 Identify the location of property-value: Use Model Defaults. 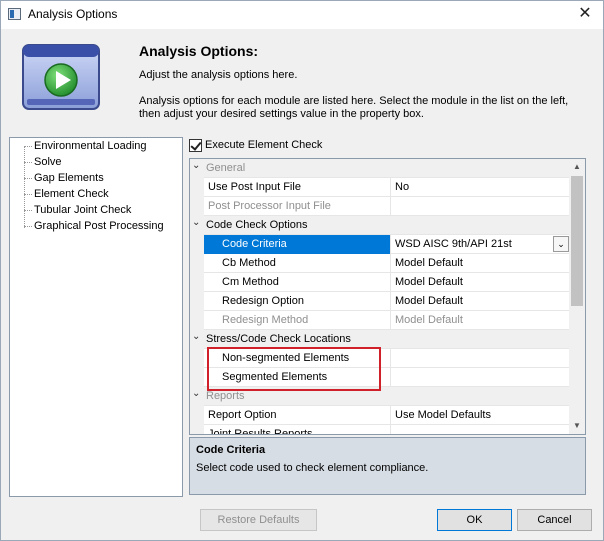
(480, 415).